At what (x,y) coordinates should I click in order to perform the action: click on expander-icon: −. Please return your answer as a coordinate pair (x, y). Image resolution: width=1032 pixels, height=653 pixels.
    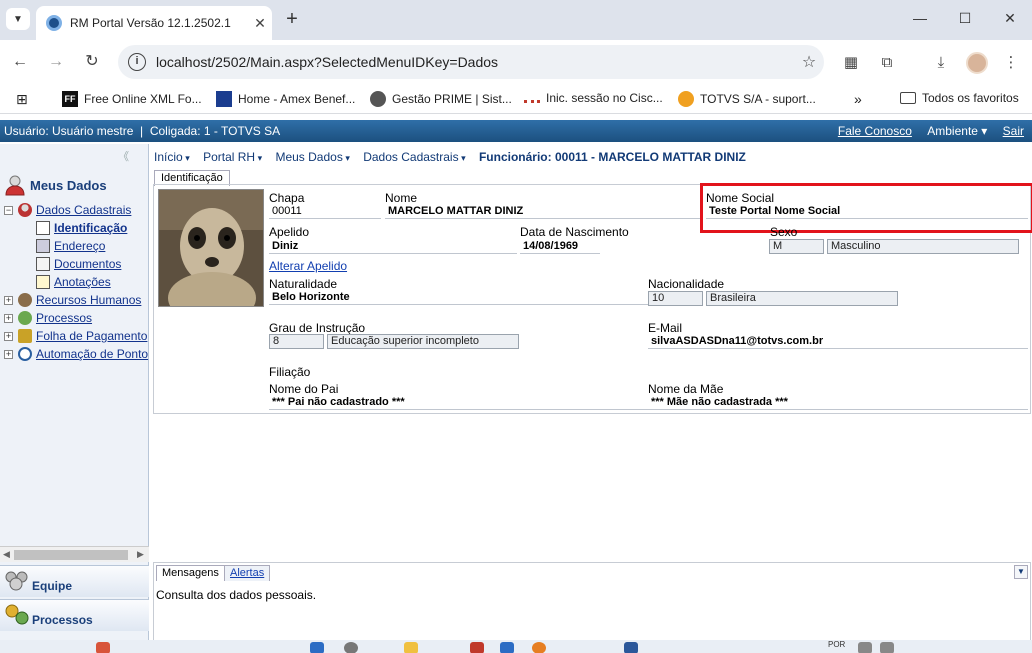
    Looking at the image, I should click on (8, 210).